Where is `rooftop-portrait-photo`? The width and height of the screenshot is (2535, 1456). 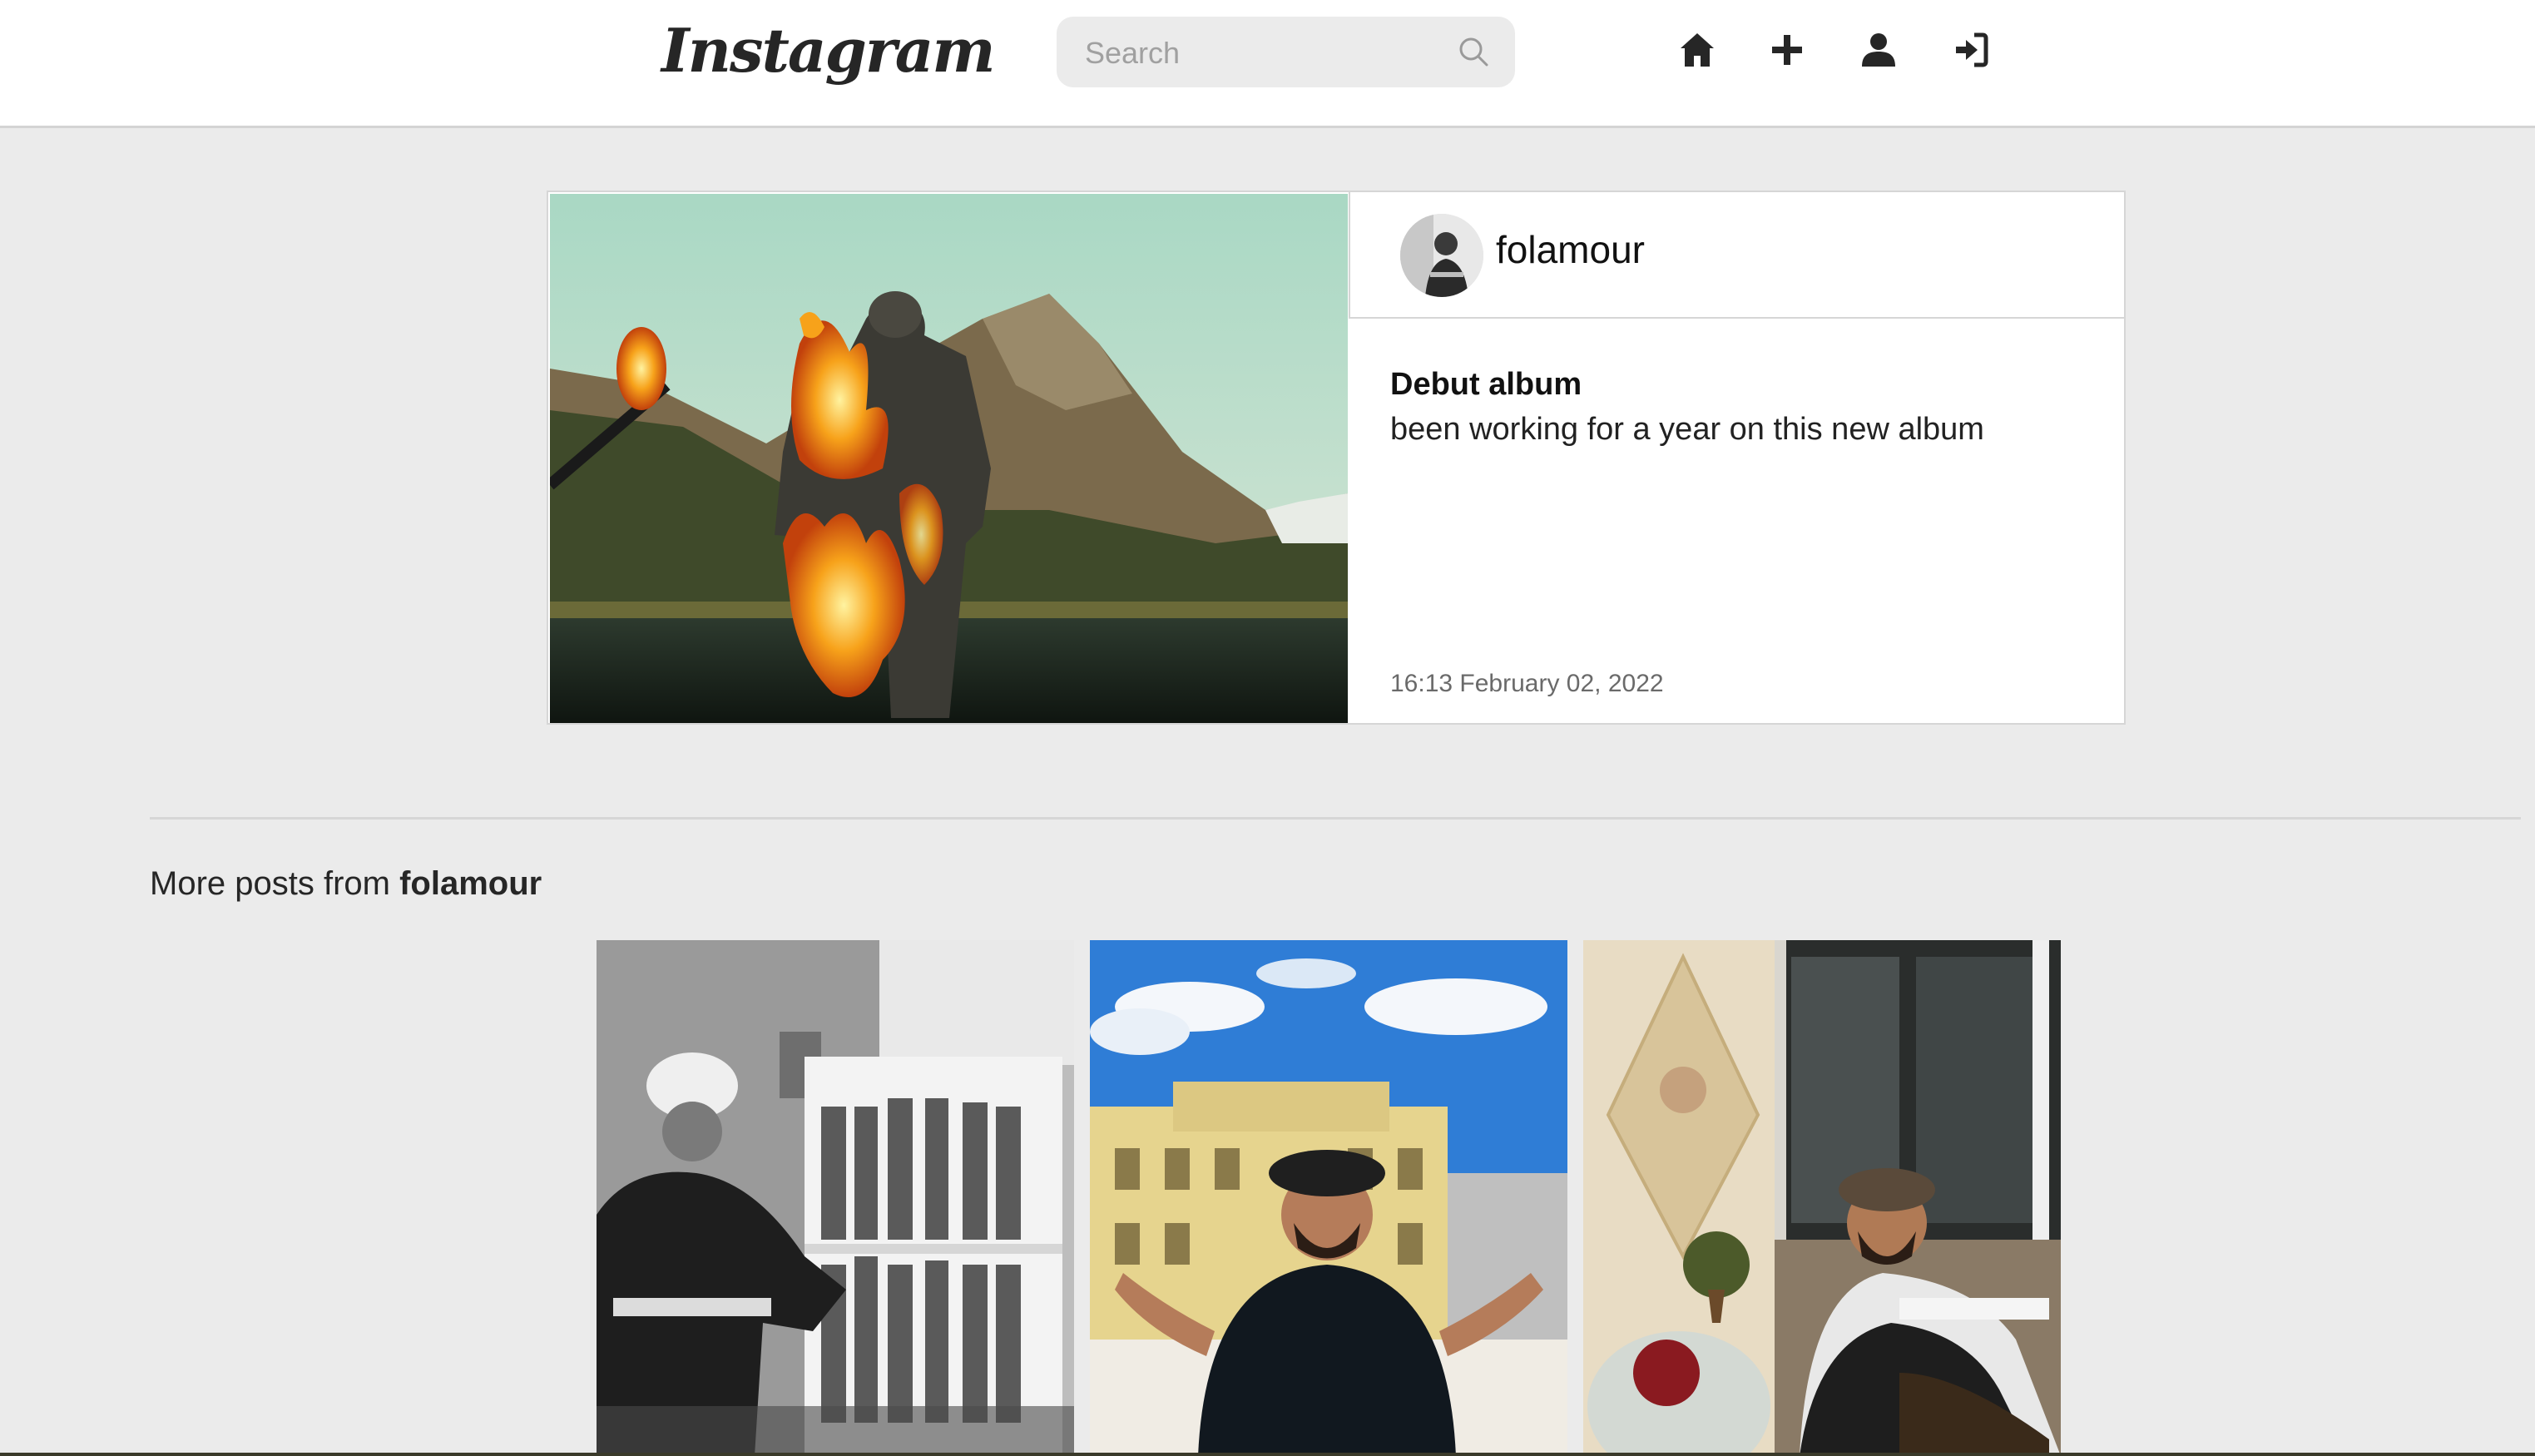
rooftop-portrait-photo is located at coordinates (1328, 1198).